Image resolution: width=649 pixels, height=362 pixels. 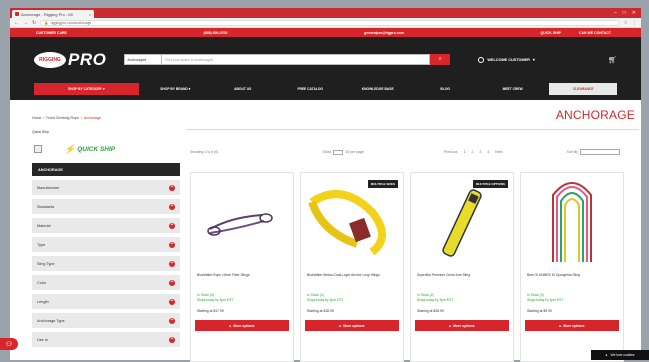 What do you see at coordinates (620, 355) in the screenshot?
I see `cookie-notice: ● We love cookies` at bounding box center [620, 355].